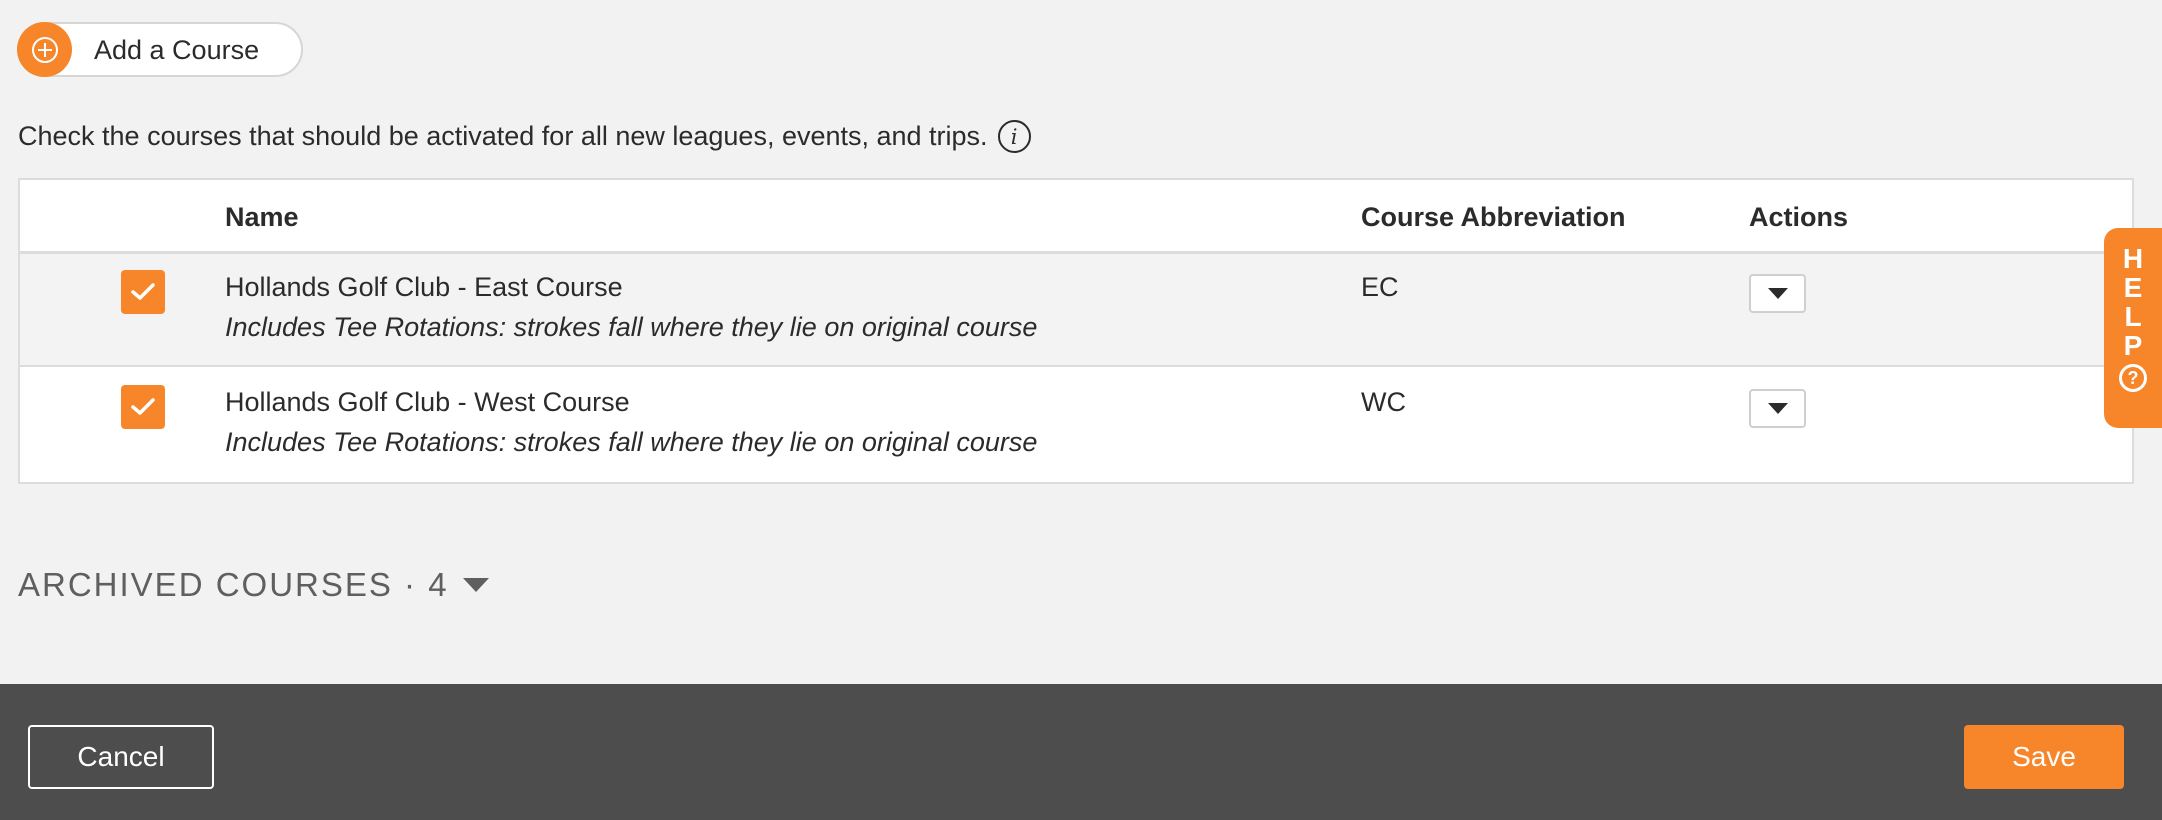 The width and height of the screenshot is (2162, 820). Describe the element at coordinates (177, 50) in the screenshot. I see `add-course-label: Add a Course` at that location.